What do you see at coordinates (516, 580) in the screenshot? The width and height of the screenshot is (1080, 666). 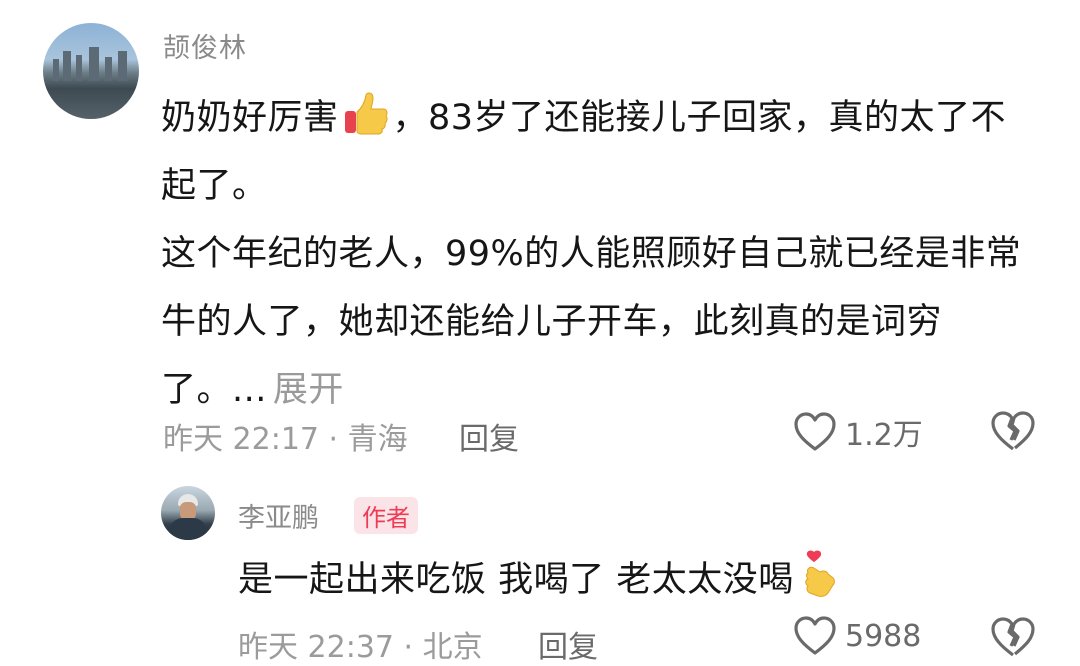 I see `reply-text: 是一起出来吃饭 我喝了 老太太没喝` at bounding box center [516, 580].